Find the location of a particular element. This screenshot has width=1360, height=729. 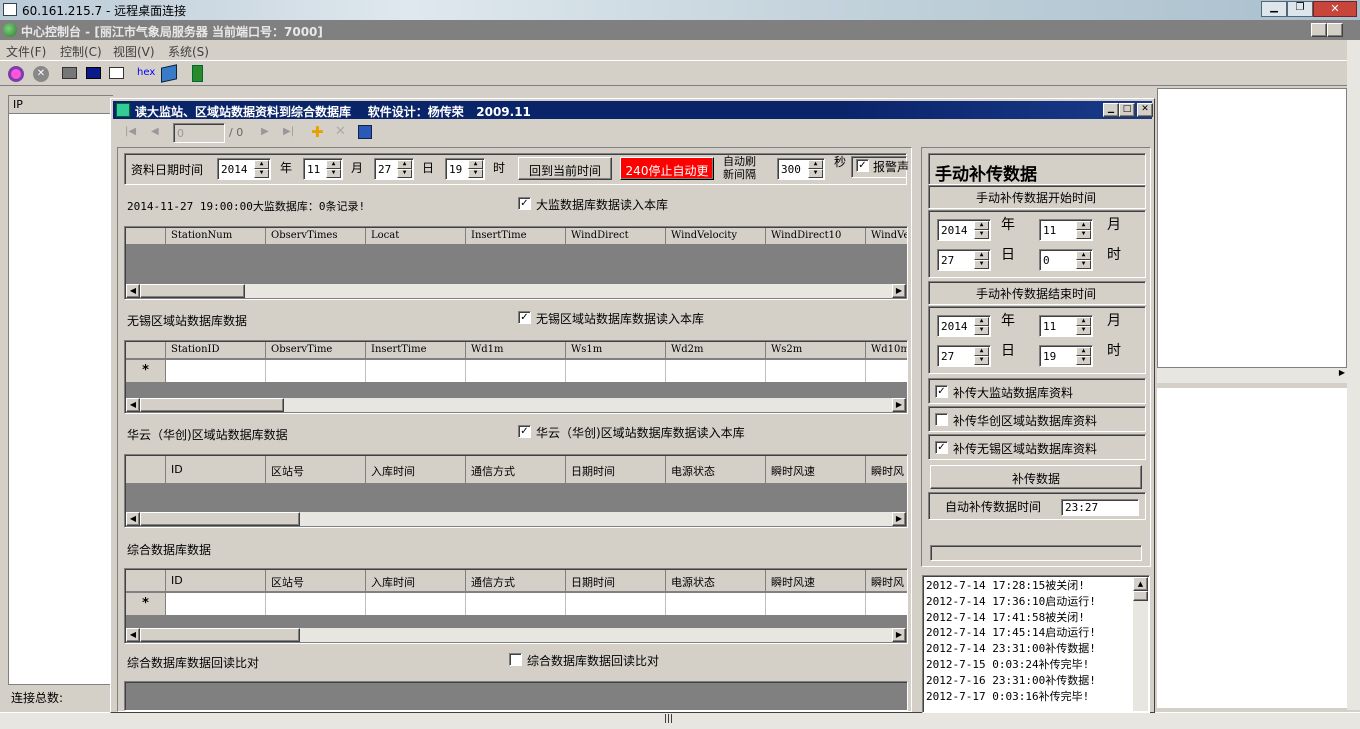

chk3-checkbox: ✓ is located at coordinates (941, 447).